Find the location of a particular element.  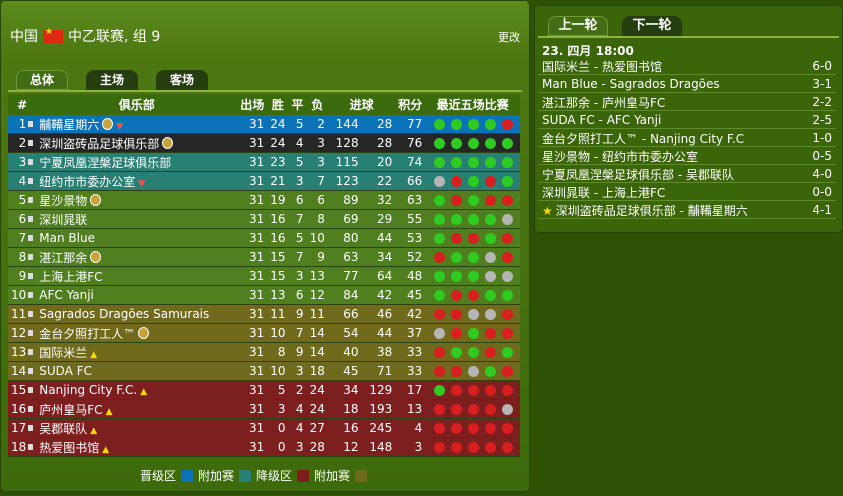

table-row: 10 AFC Yanji 31 13 6 12 84 42 45 is located at coordinates (264, 295).